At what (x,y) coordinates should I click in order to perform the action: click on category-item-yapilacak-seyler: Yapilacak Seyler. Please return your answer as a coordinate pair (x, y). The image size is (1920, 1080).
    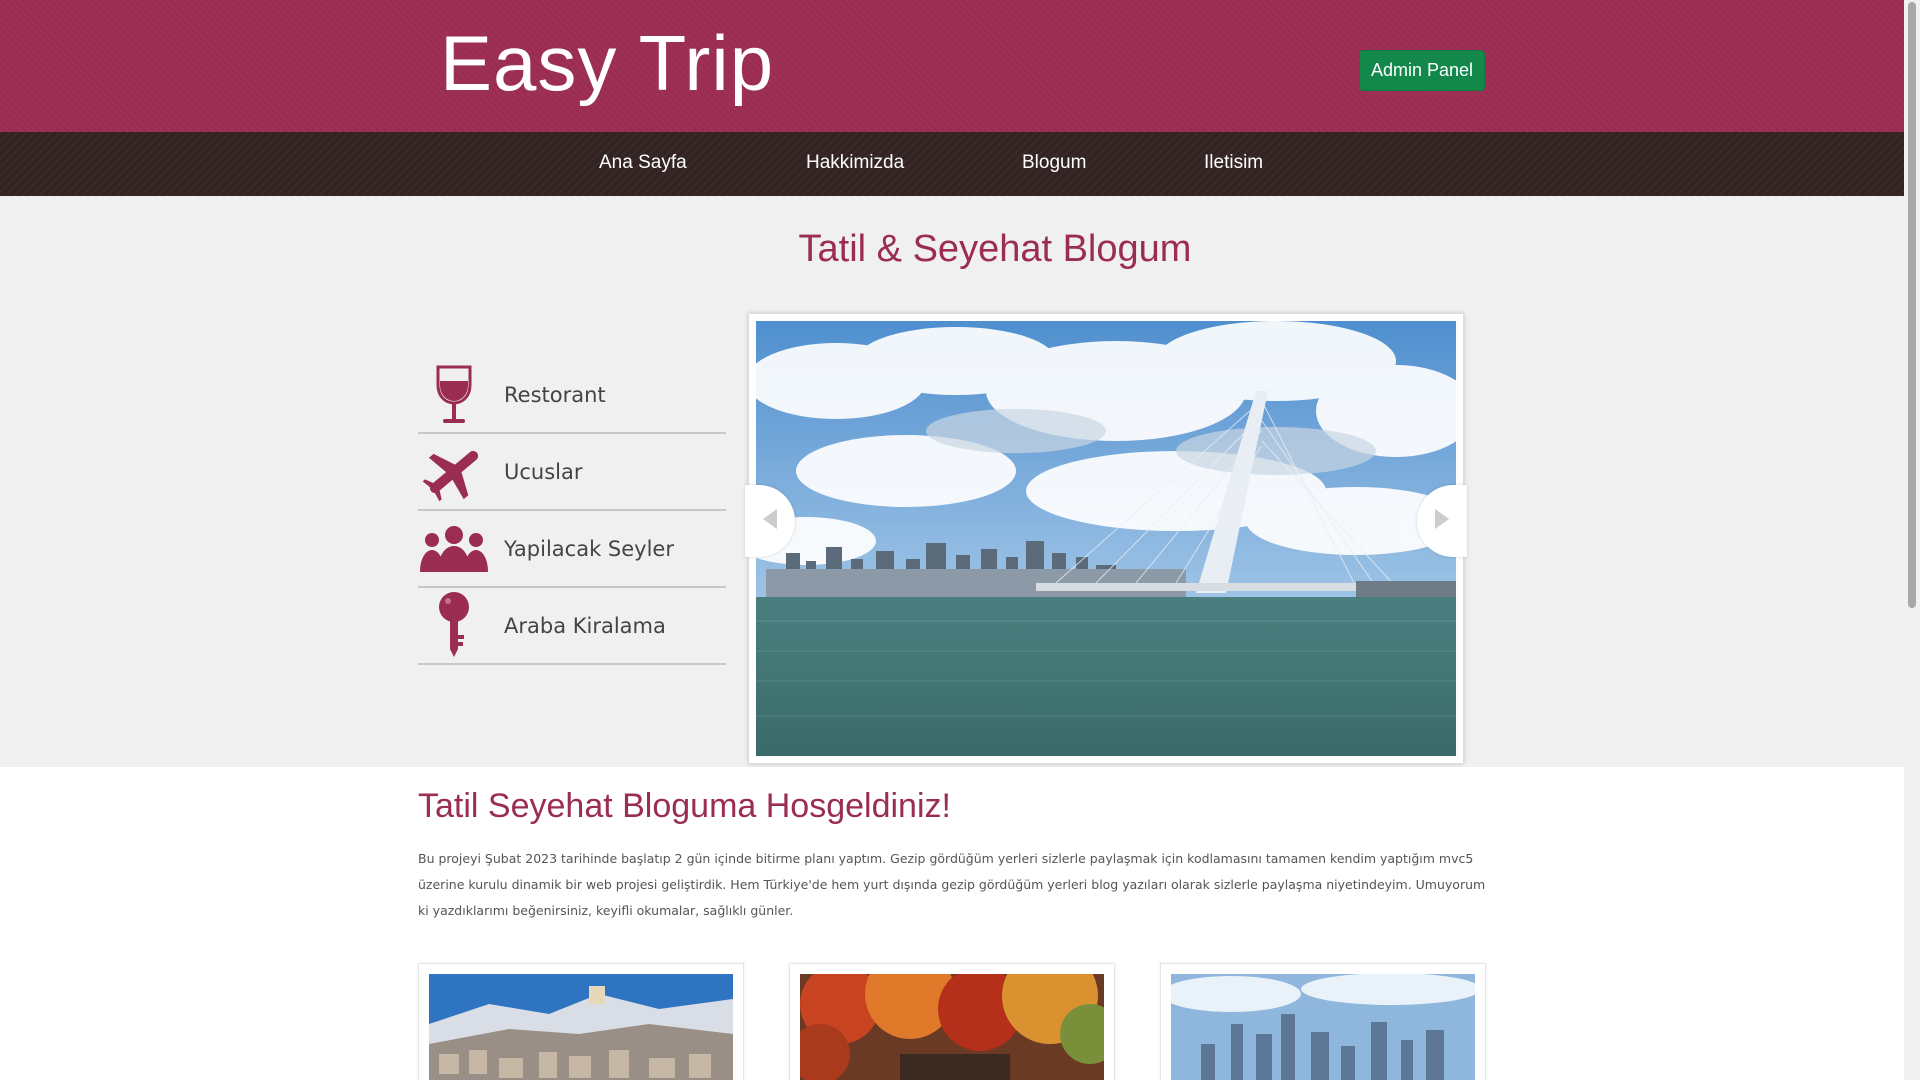
    Looking at the image, I should click on (572, 549).